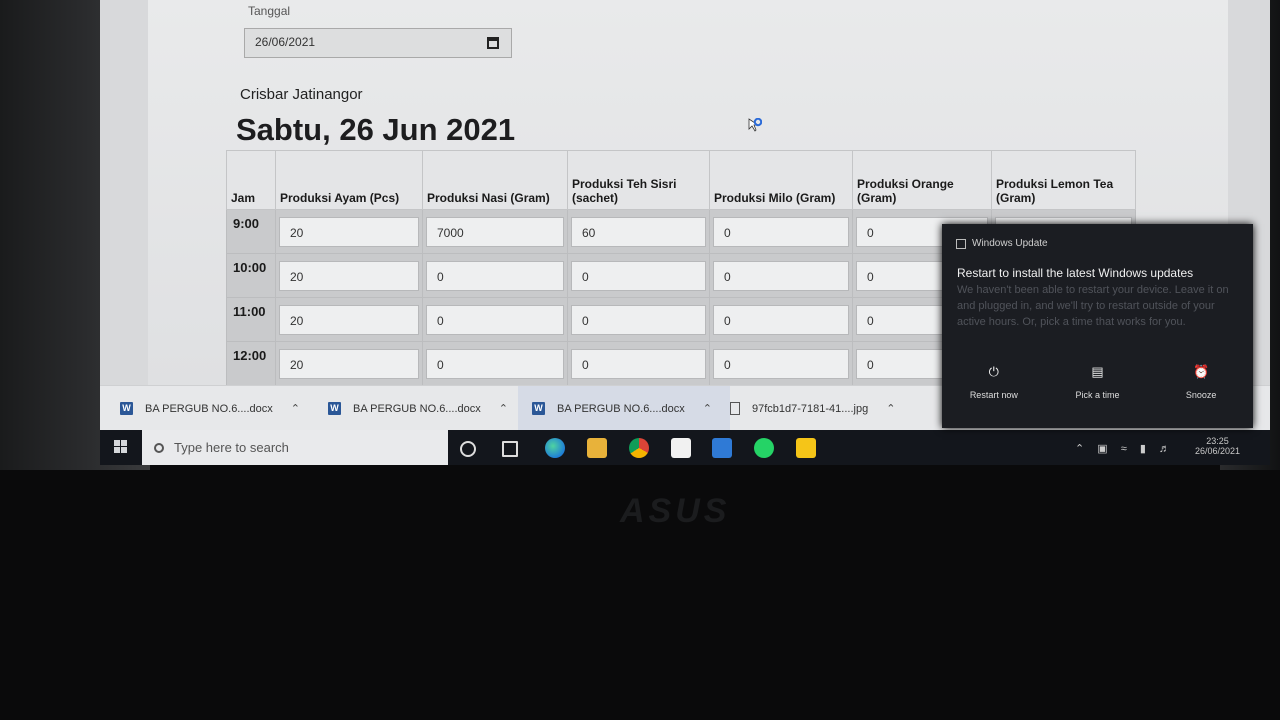  I want to click on snooze-label: Snooze, so click(1201, 395).